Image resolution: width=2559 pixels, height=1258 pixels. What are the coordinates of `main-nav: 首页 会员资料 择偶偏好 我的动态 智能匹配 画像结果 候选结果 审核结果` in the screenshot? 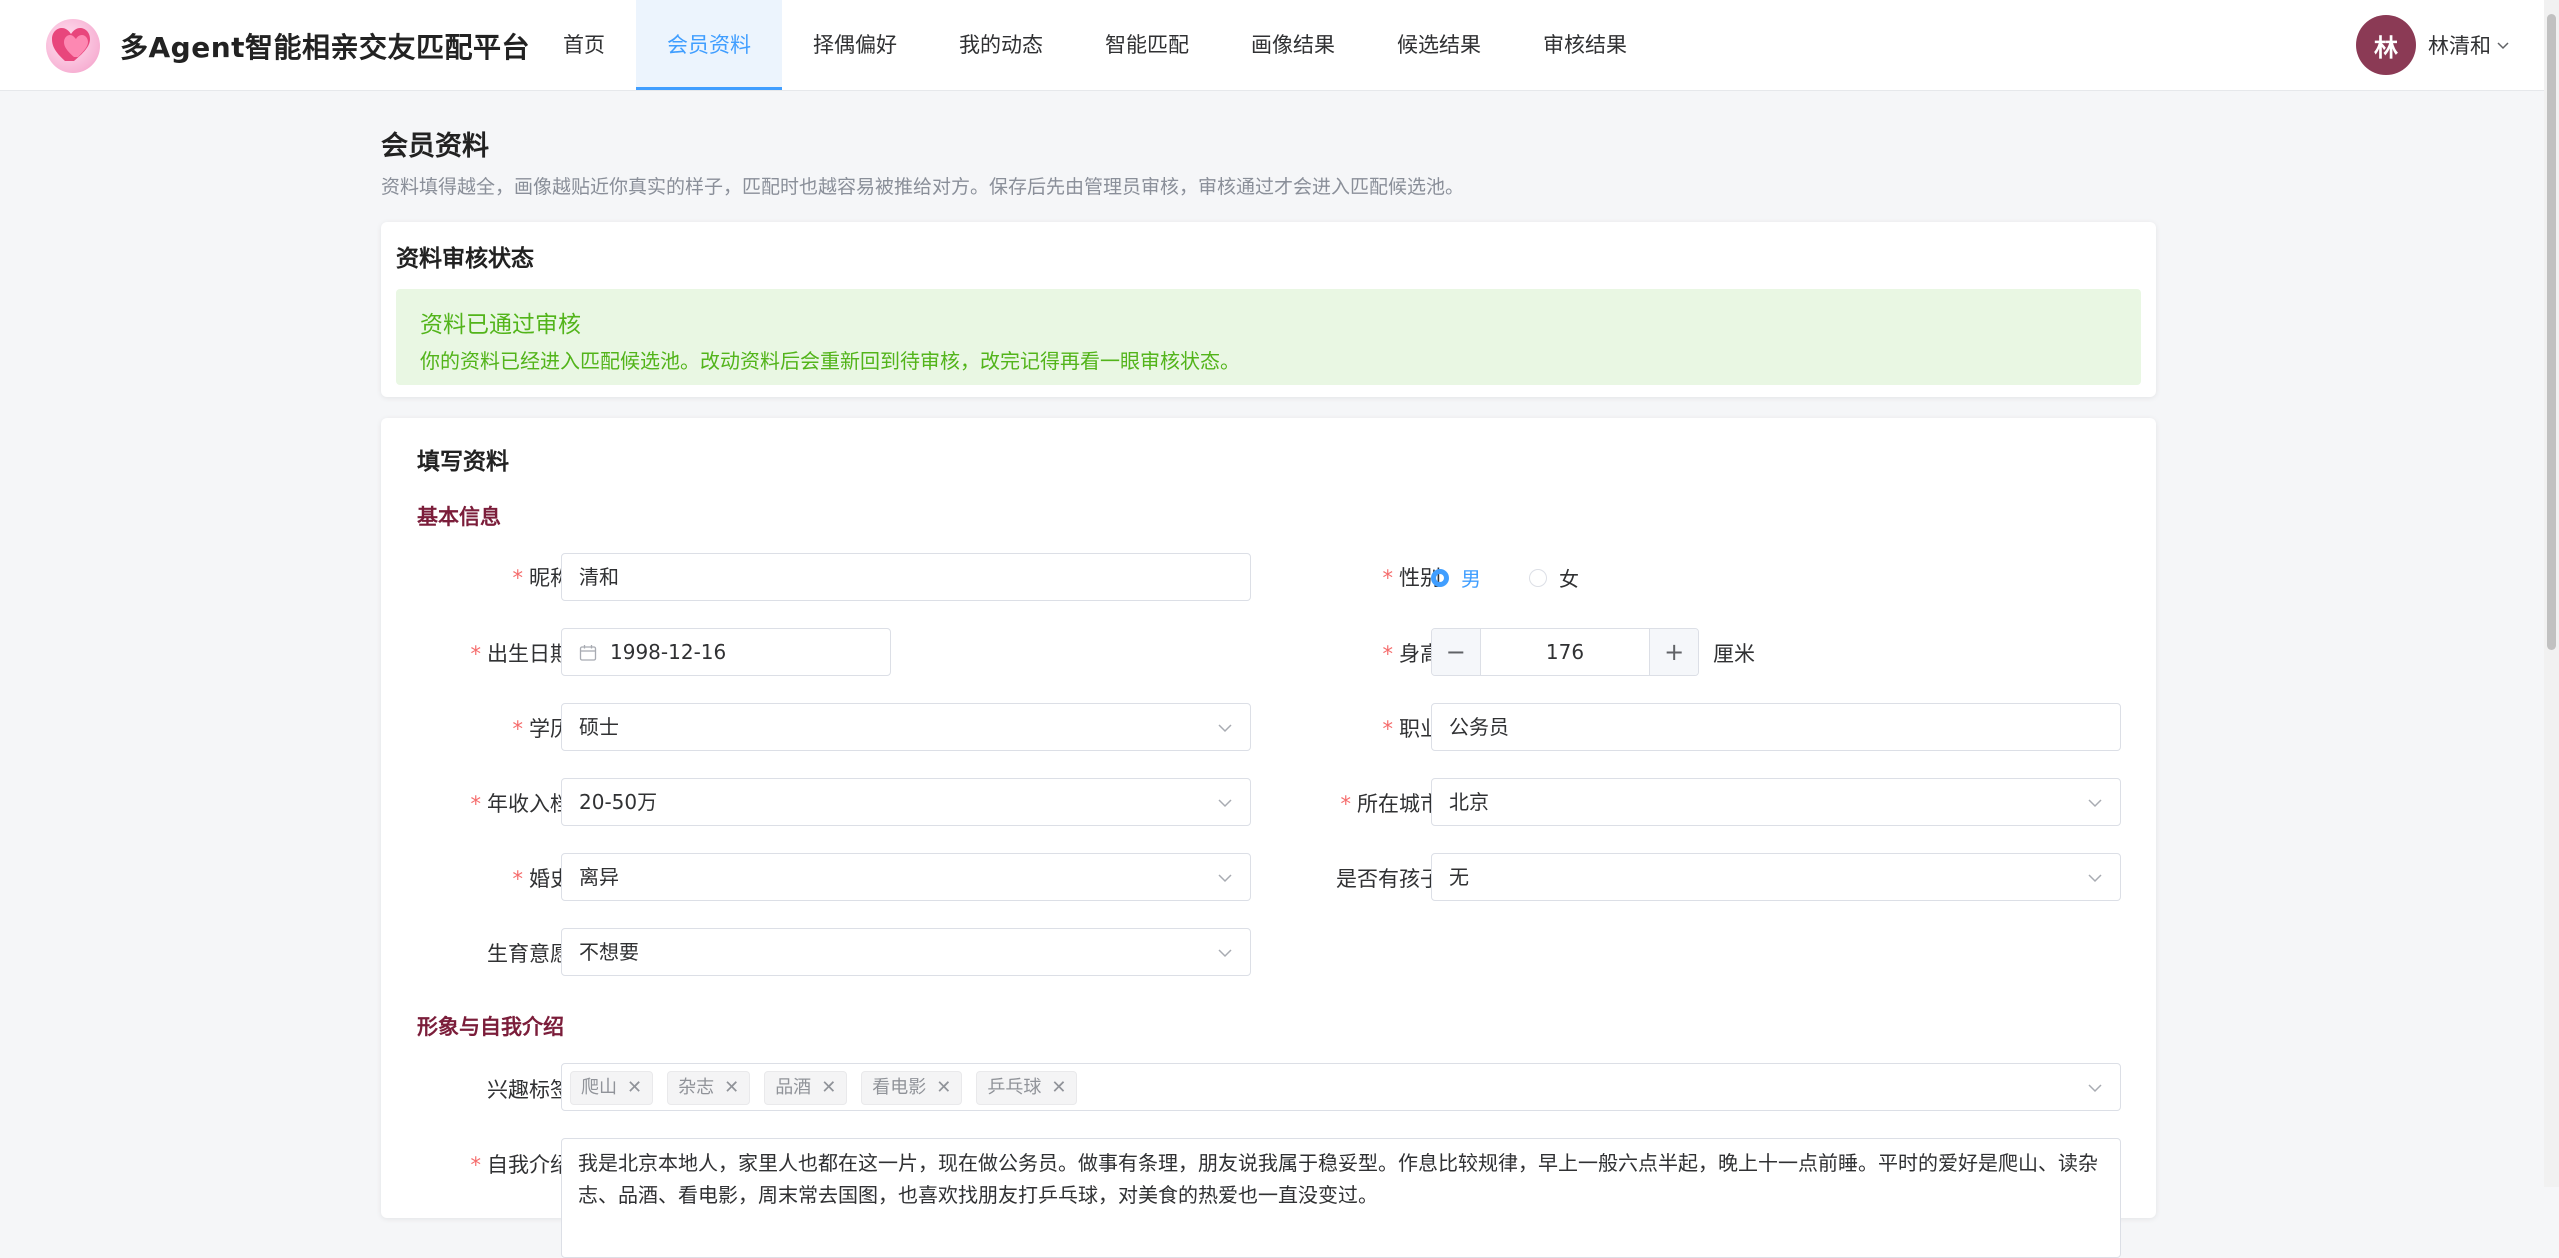 It's located at (1095, 45).